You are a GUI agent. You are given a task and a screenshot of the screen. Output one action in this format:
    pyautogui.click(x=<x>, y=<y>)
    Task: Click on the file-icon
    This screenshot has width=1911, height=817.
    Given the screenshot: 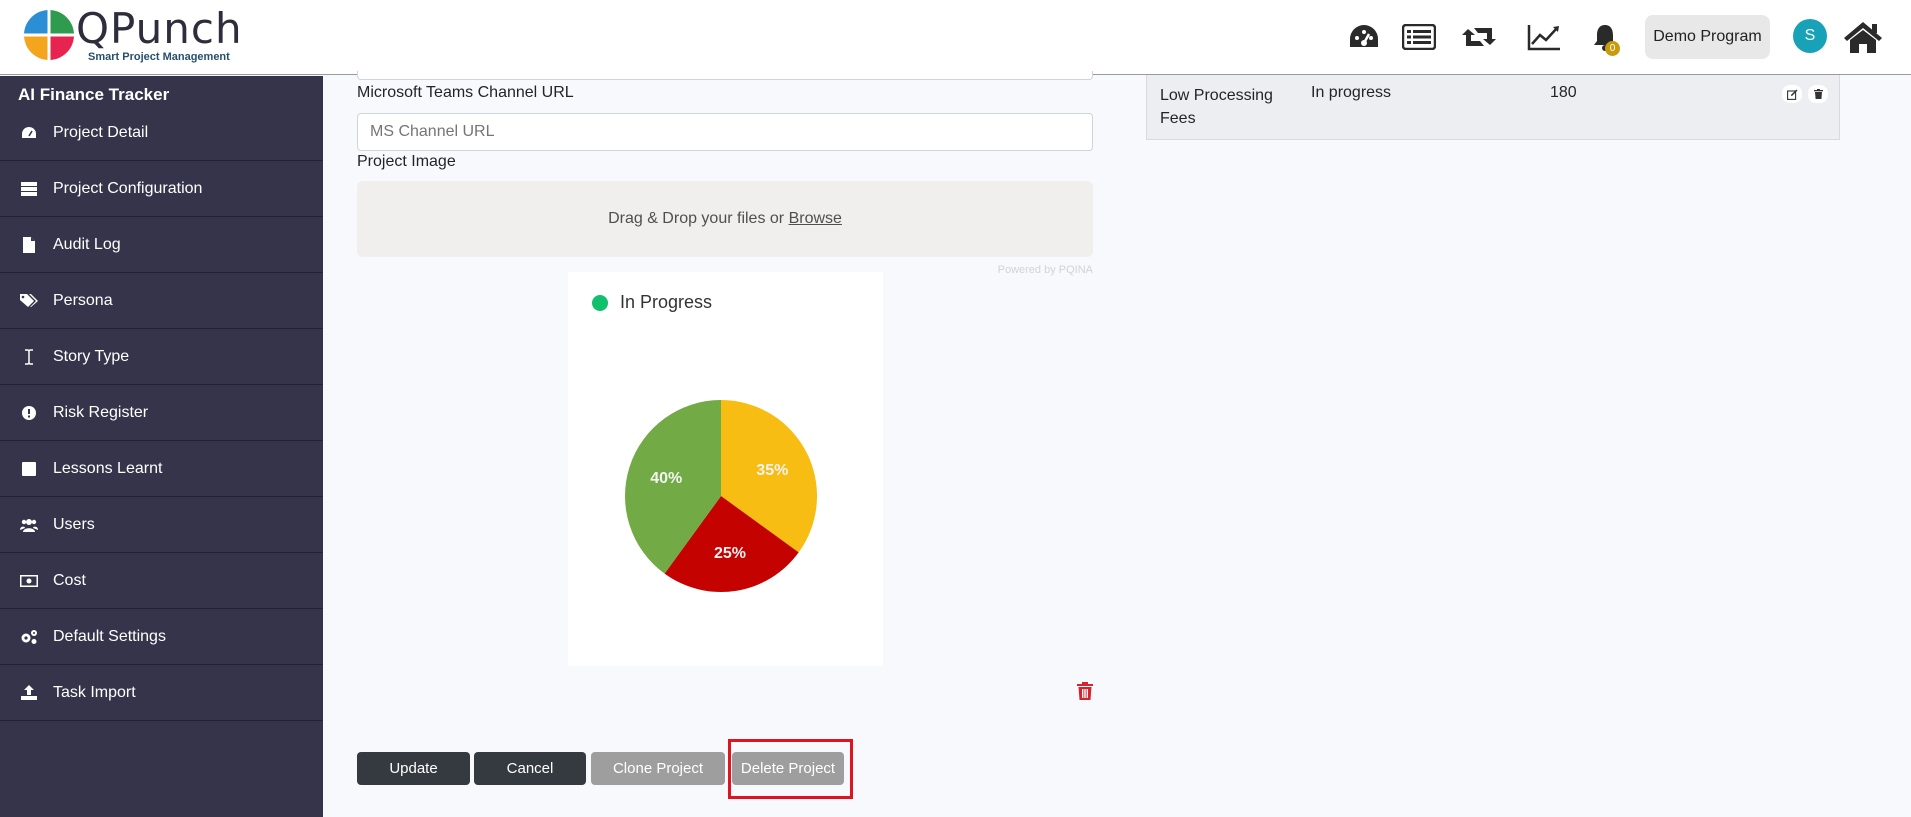 What is the action you would take?
    pyautogui.click(x=29, y=245)
    